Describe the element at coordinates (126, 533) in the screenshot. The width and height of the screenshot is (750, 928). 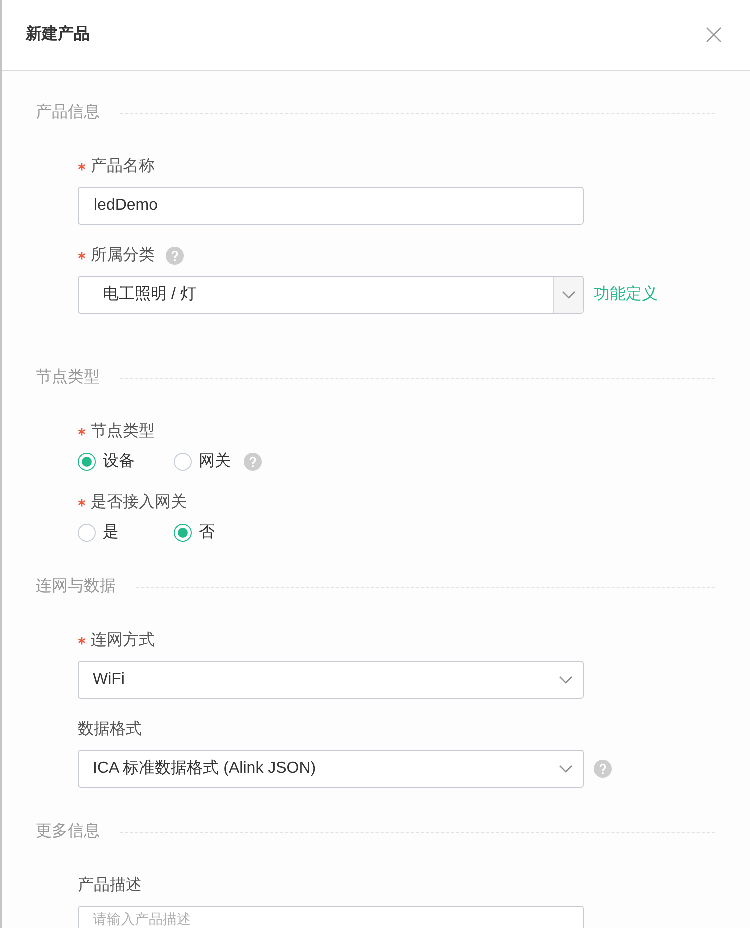
I see `radio-option: 是` at that location.